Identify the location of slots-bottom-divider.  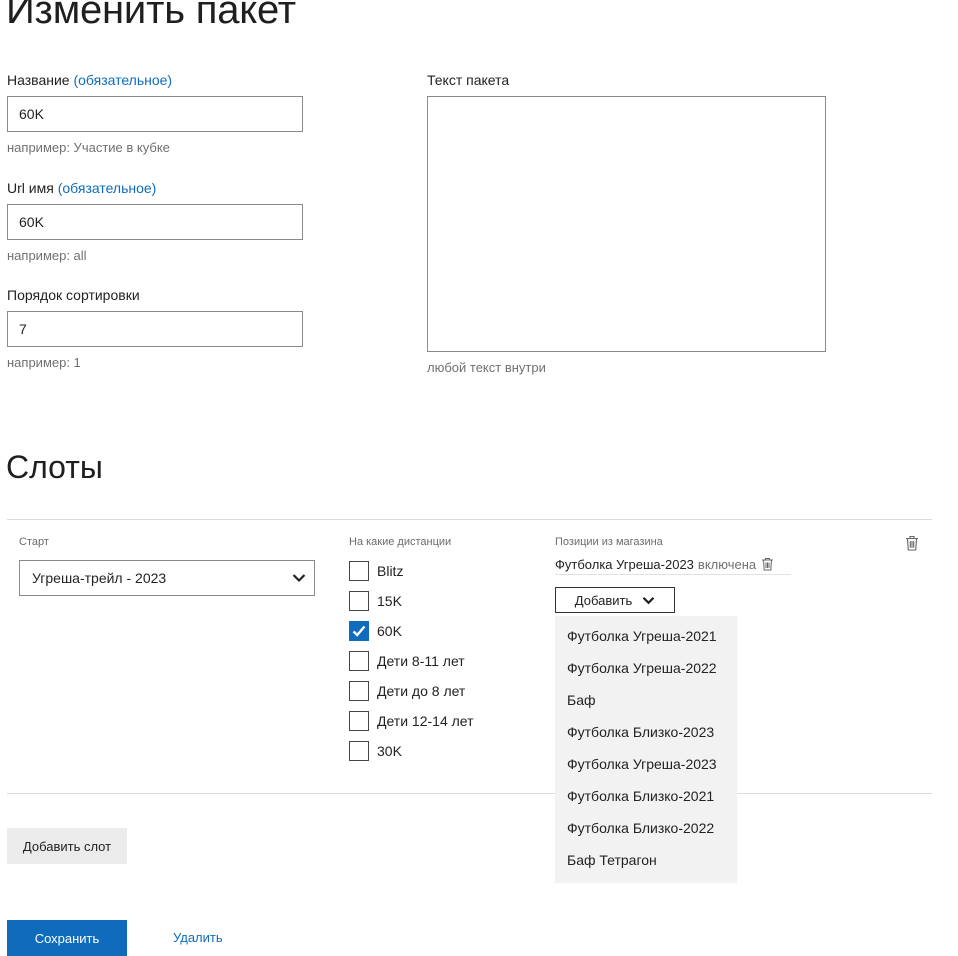
(469, 793).